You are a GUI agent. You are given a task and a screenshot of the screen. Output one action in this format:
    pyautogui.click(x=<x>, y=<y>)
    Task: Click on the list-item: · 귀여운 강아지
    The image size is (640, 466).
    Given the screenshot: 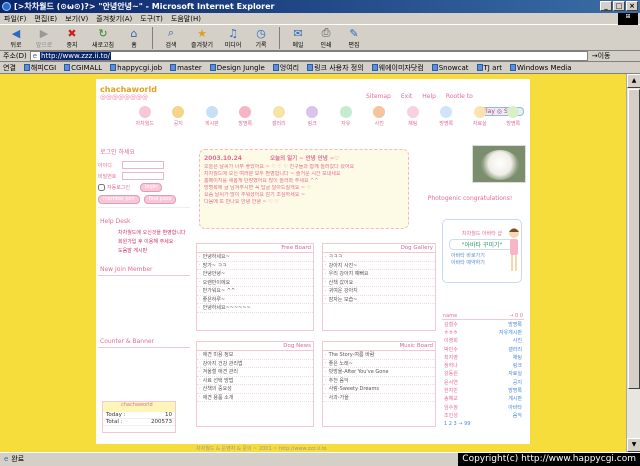 What is the action you would take?
    pyautogui.click(x=379, y=291)
    